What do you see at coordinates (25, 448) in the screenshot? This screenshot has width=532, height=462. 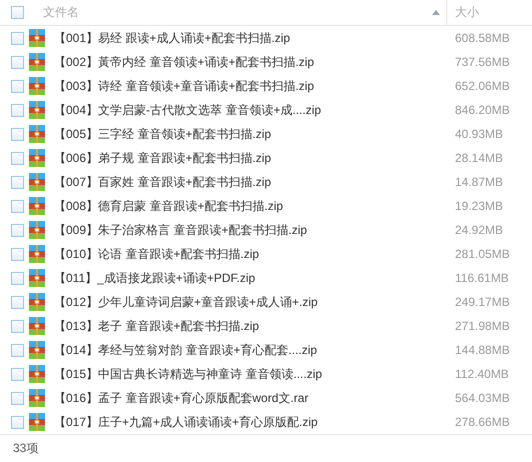 I see `item-count: 33项` at bounding box center [25, 448].